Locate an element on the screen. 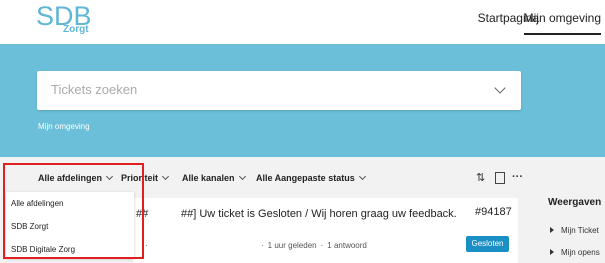 Image resolution: width=605 pixels, height=263 pixels. more-options-icon: ··· is located at coordinates (517, 177).